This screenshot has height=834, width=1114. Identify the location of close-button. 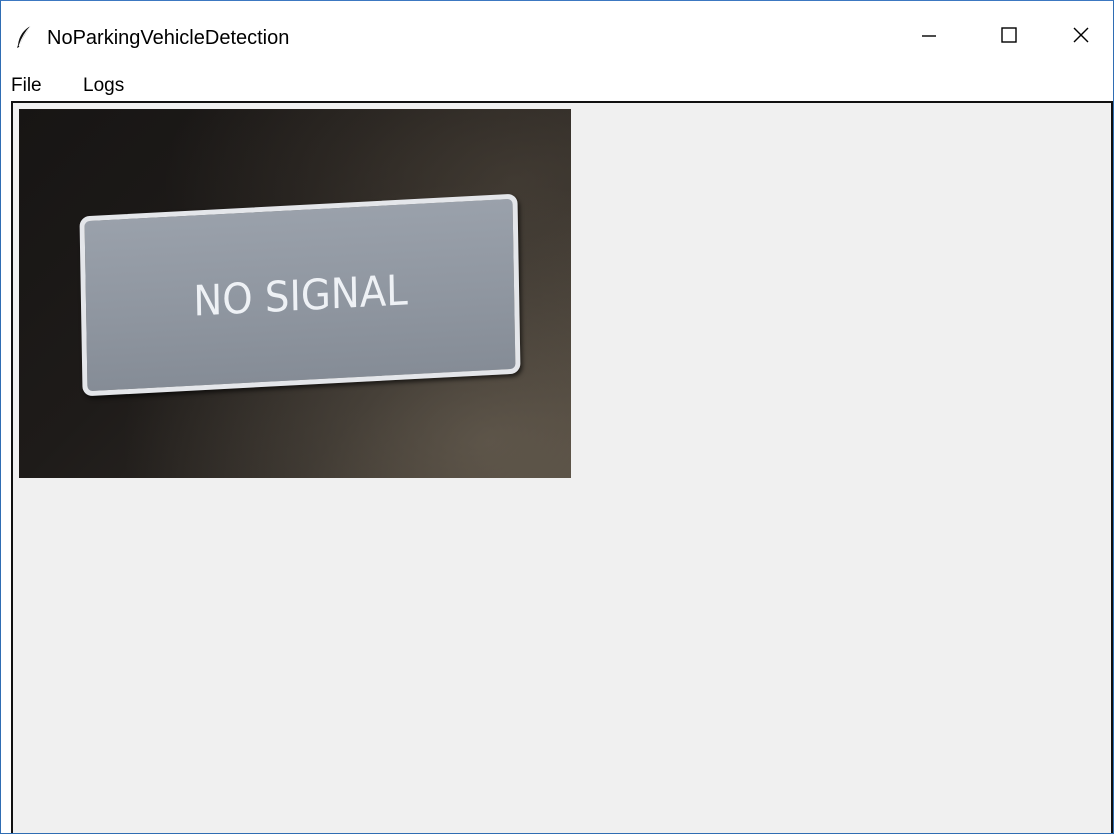
(1081, 37).